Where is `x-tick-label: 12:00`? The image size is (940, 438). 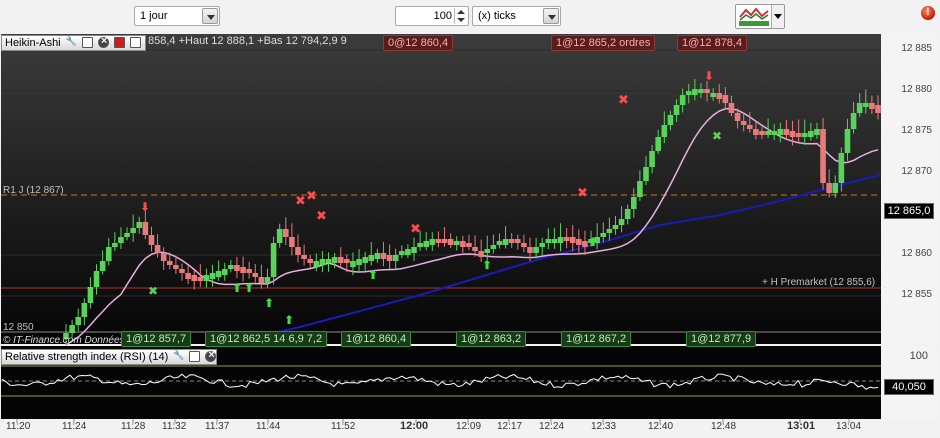 x-tick-label: 12:00 is located at coordinates (414, 426).